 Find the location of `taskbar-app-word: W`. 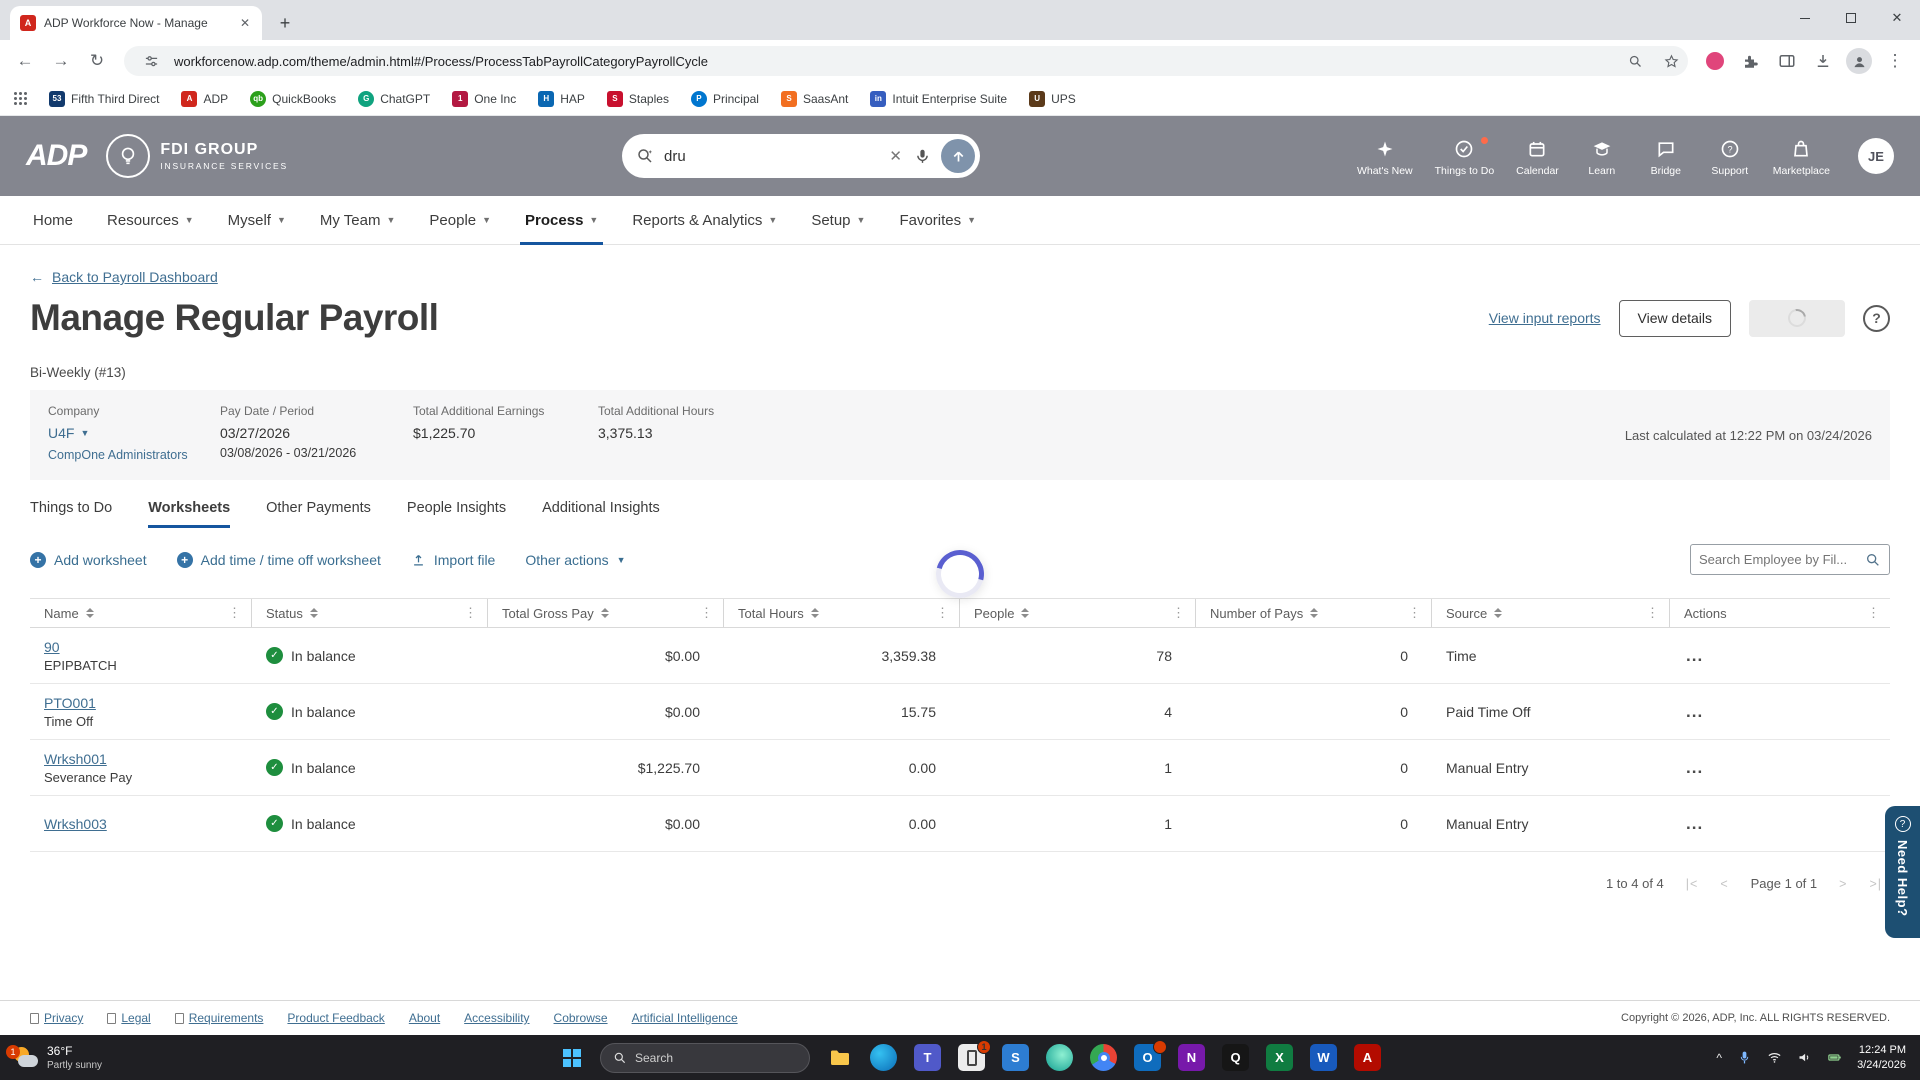

taskbar-app-word: W is located at coordinates (1323, 1057).